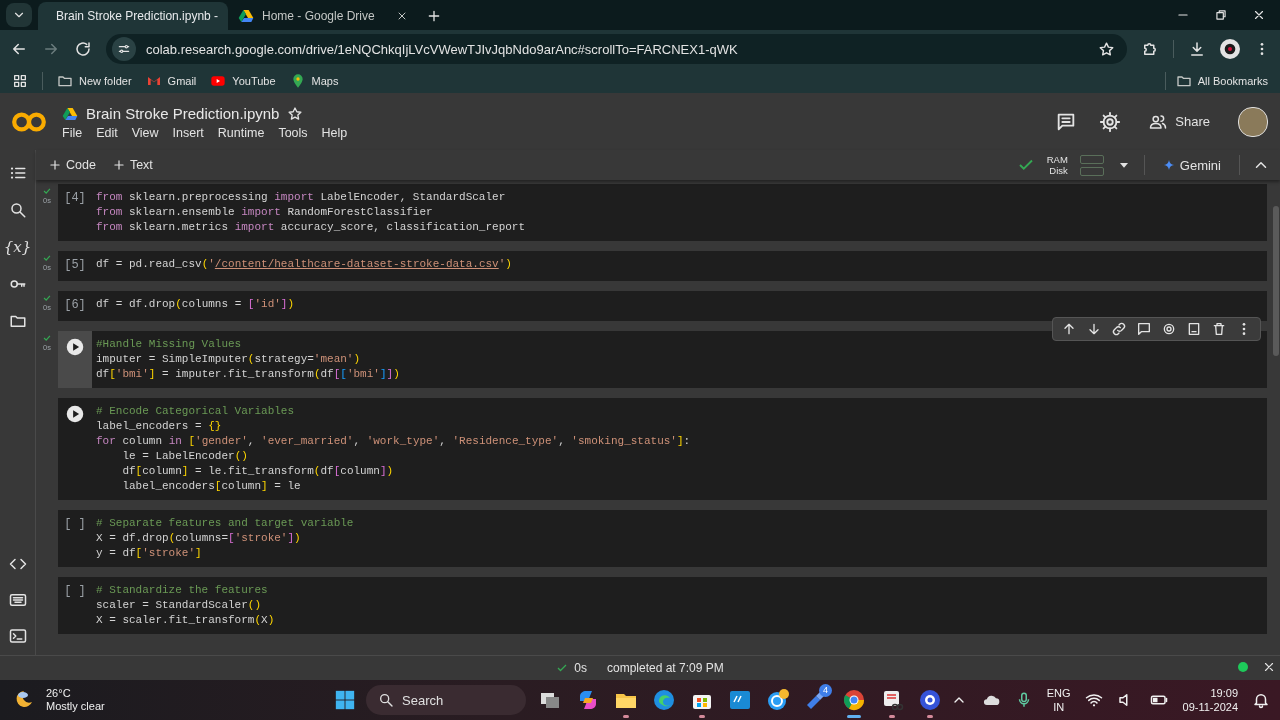 The image size is (1280, 720). What do you see at coordinates (1058, 693) in the screenshot?
I see `language-indicator: ENG` at bounding box center [1058, 693].